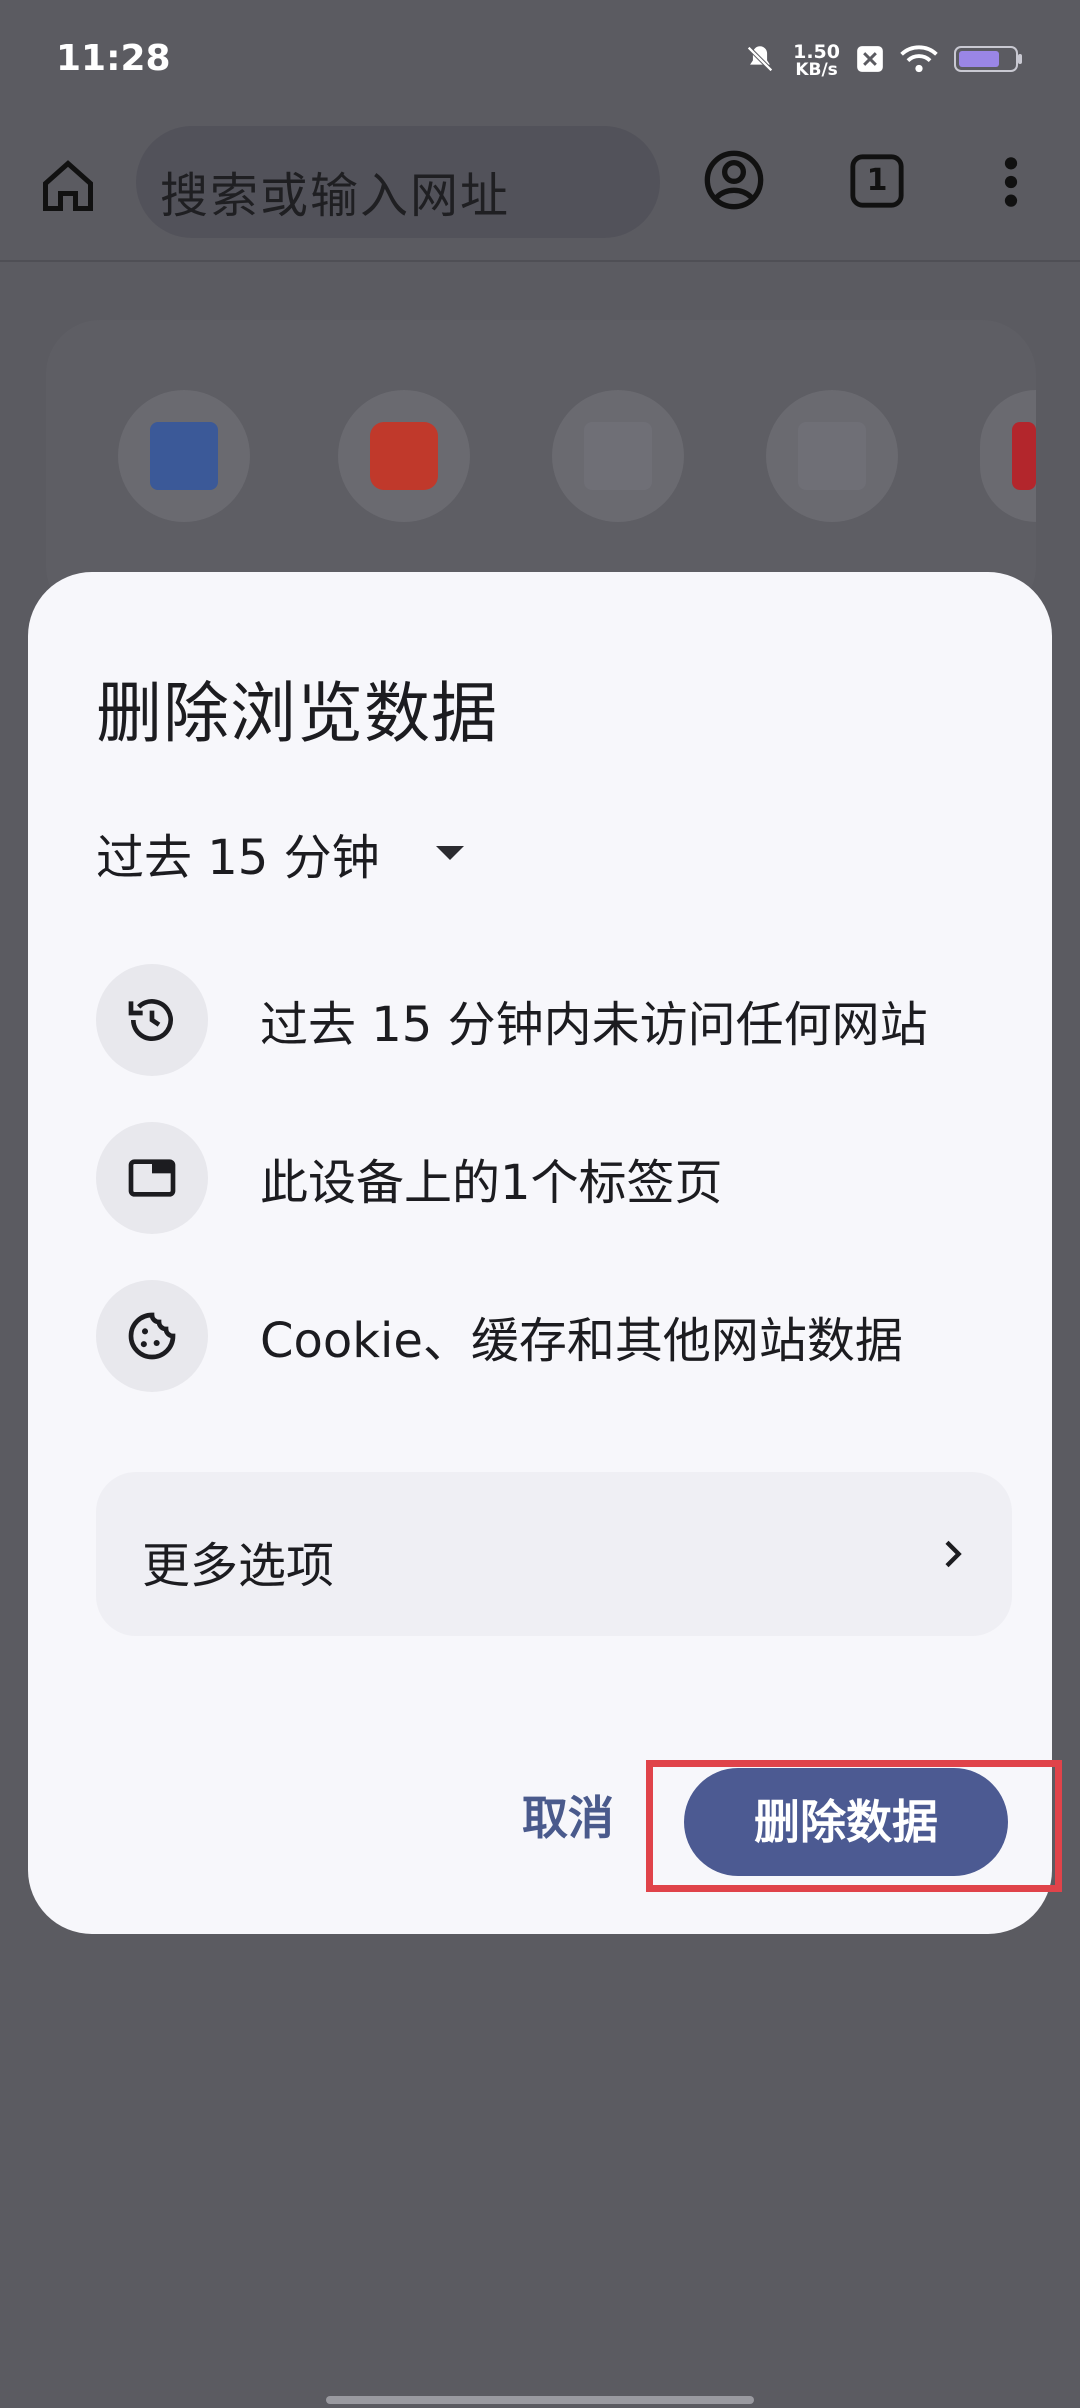 The height and width of the screenshot is (2408, 1080). I want to click on time-range-dropdown: 过去 15 分钟, so click(280, 853).